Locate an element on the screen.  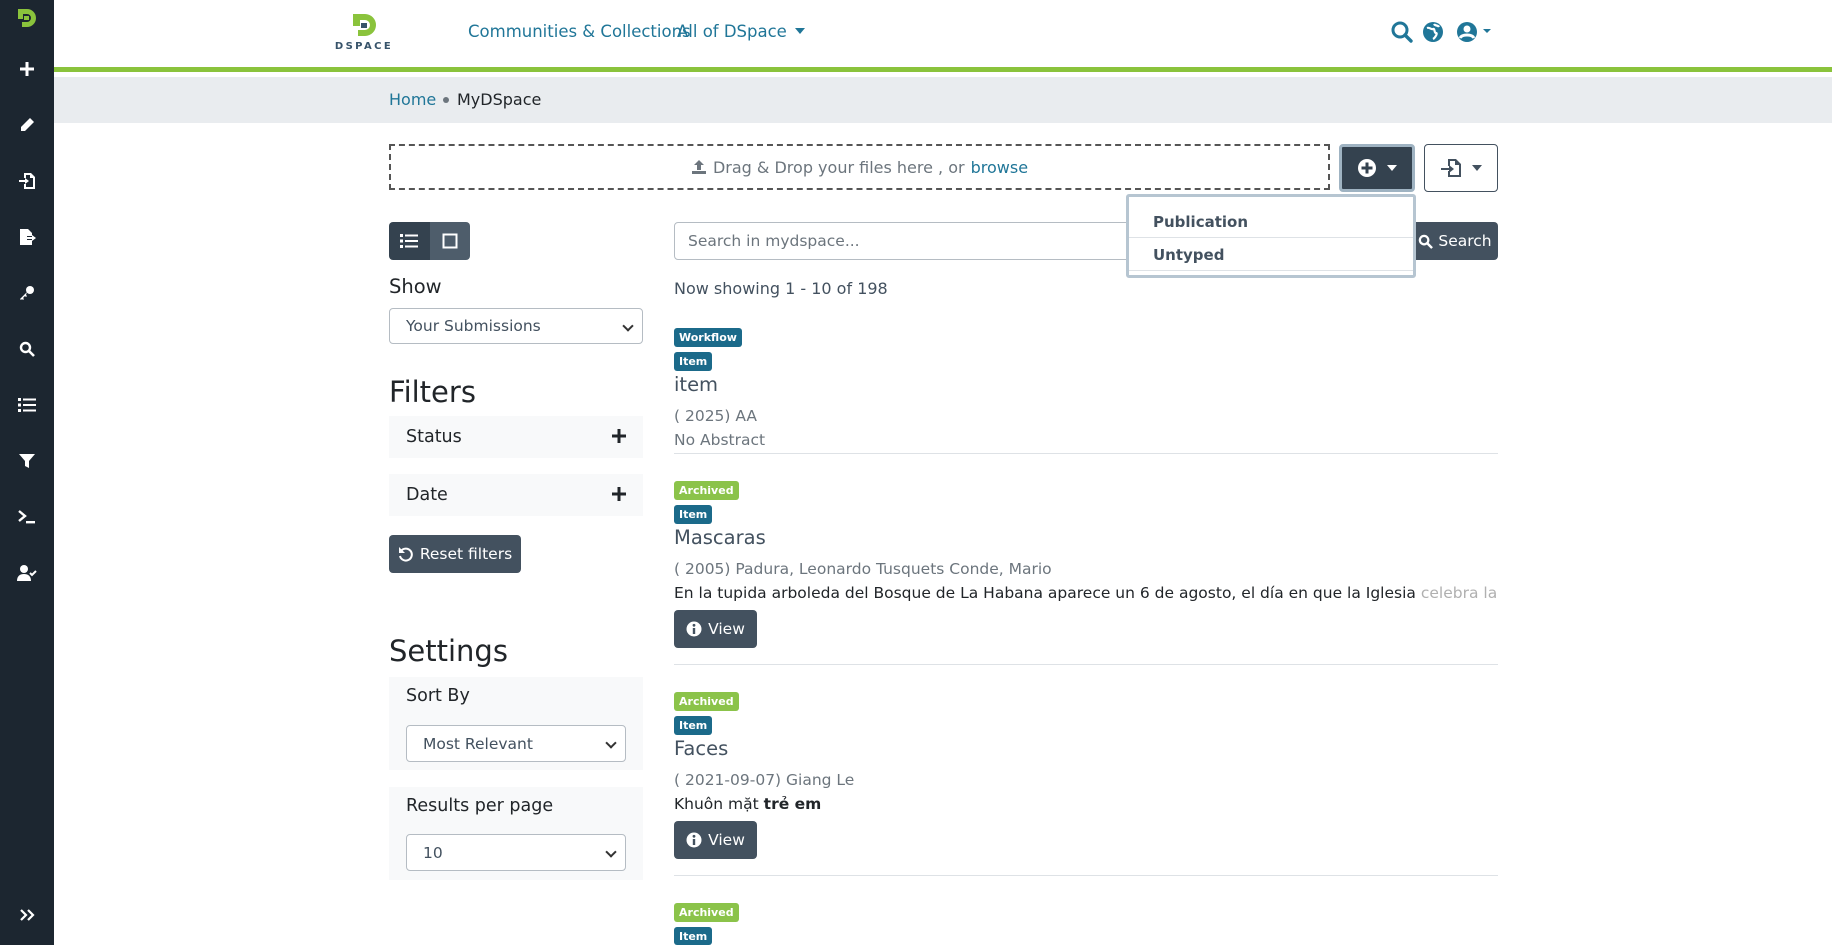
upload-icon is located at coordinates (698, 167).